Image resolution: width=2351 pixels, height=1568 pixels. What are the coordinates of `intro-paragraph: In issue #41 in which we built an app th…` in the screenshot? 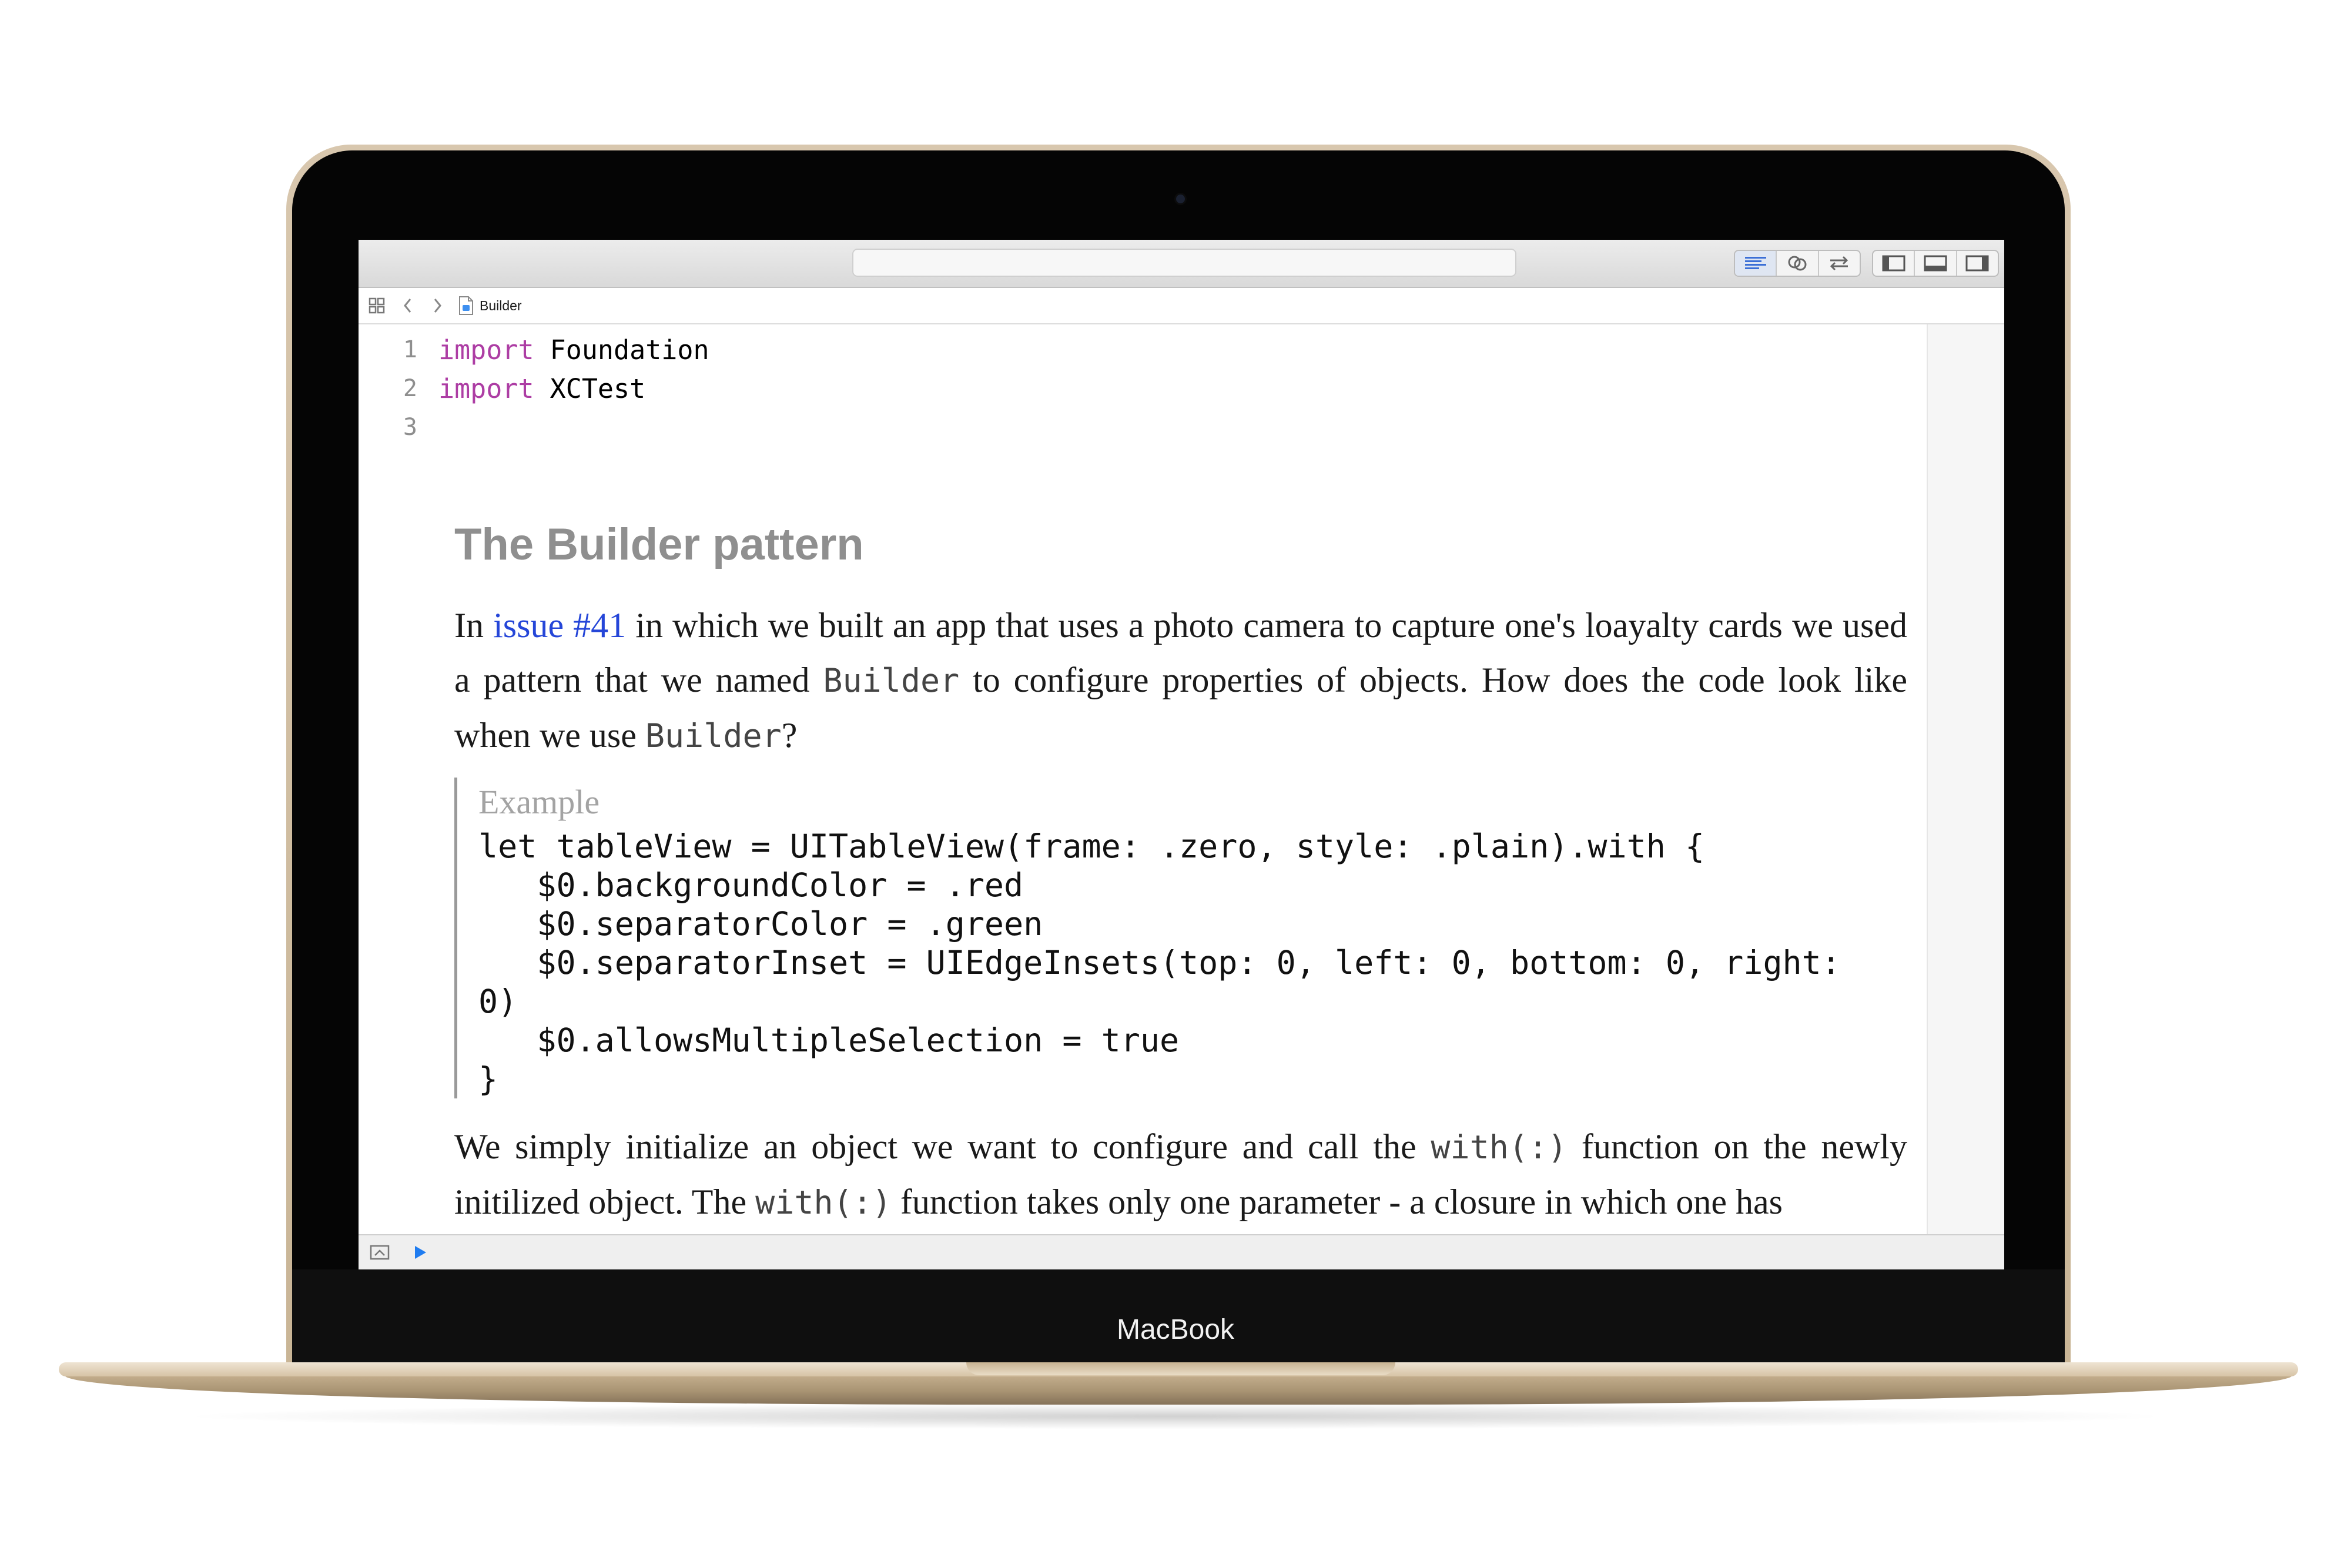 It's located at (1180, 680).